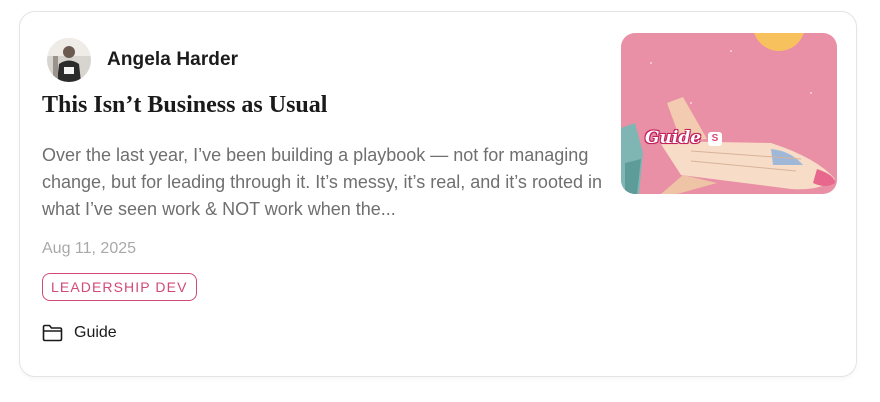 The height and width of the screenshot is (402, 880). Describe the element at coordinates (715, 139) in the screenshot. I see `thumbnail-badge: S` at that location.